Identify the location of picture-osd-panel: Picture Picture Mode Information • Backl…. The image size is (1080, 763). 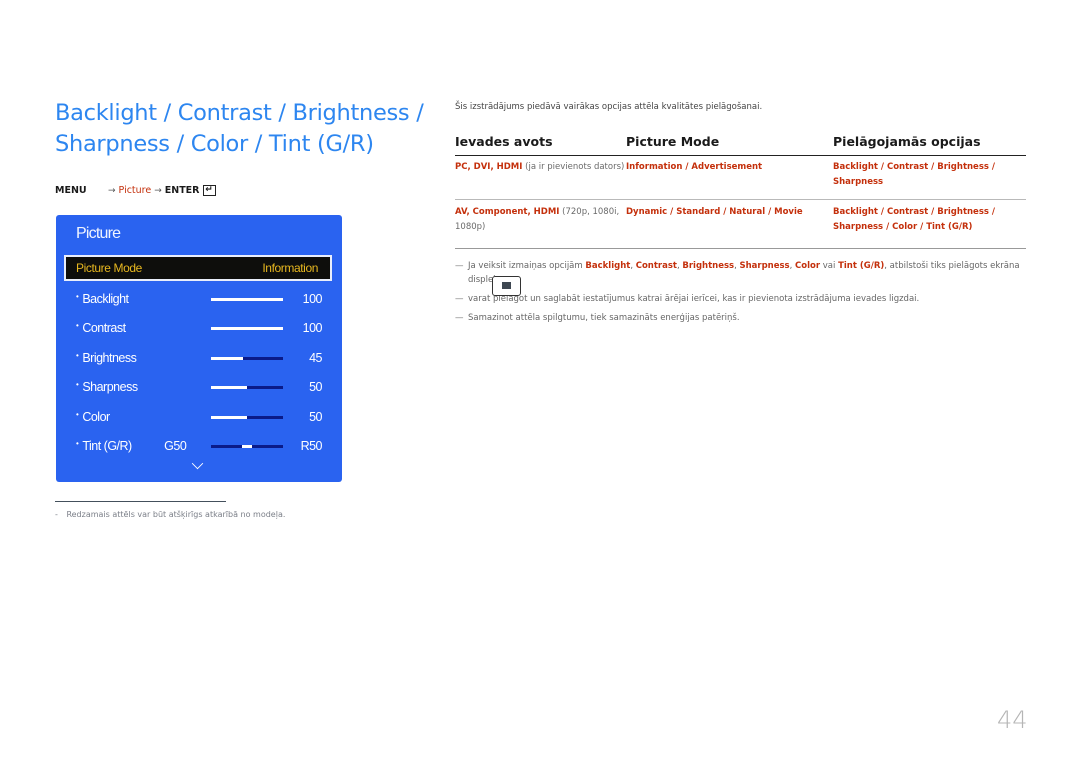
(199, 348).